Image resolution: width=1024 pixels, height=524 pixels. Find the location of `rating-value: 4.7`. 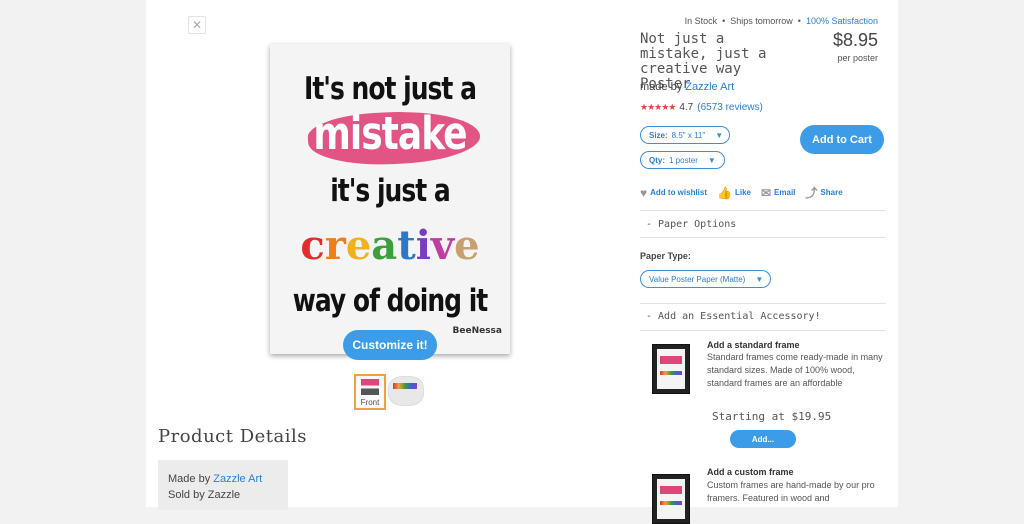

rating-value: 4.7 is located at coordinates (686, 107).